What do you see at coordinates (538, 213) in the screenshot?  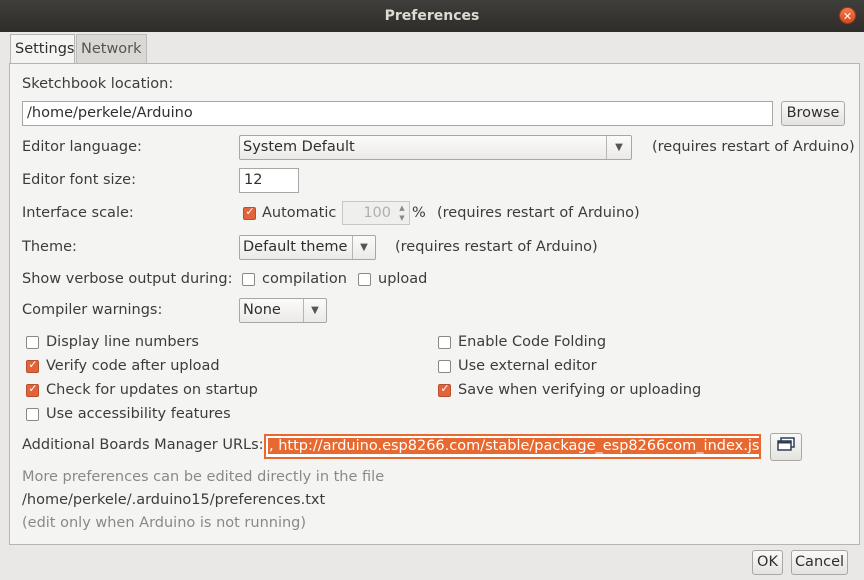 I see `interface-scale-note: (requires restart of Arduino)` at bounding box center [538, 213].